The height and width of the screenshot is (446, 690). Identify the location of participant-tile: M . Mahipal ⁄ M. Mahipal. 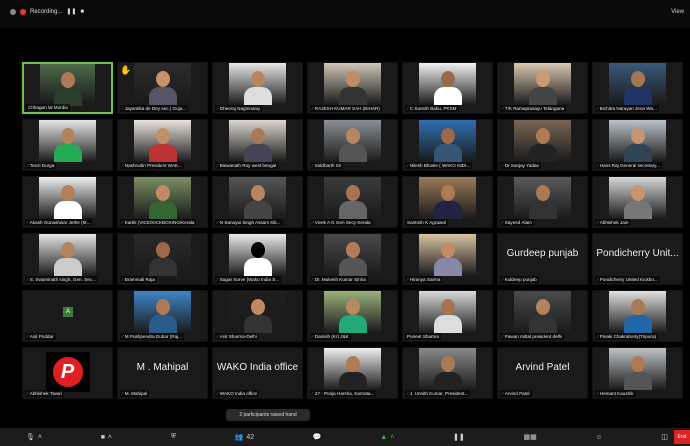
(162, 373).